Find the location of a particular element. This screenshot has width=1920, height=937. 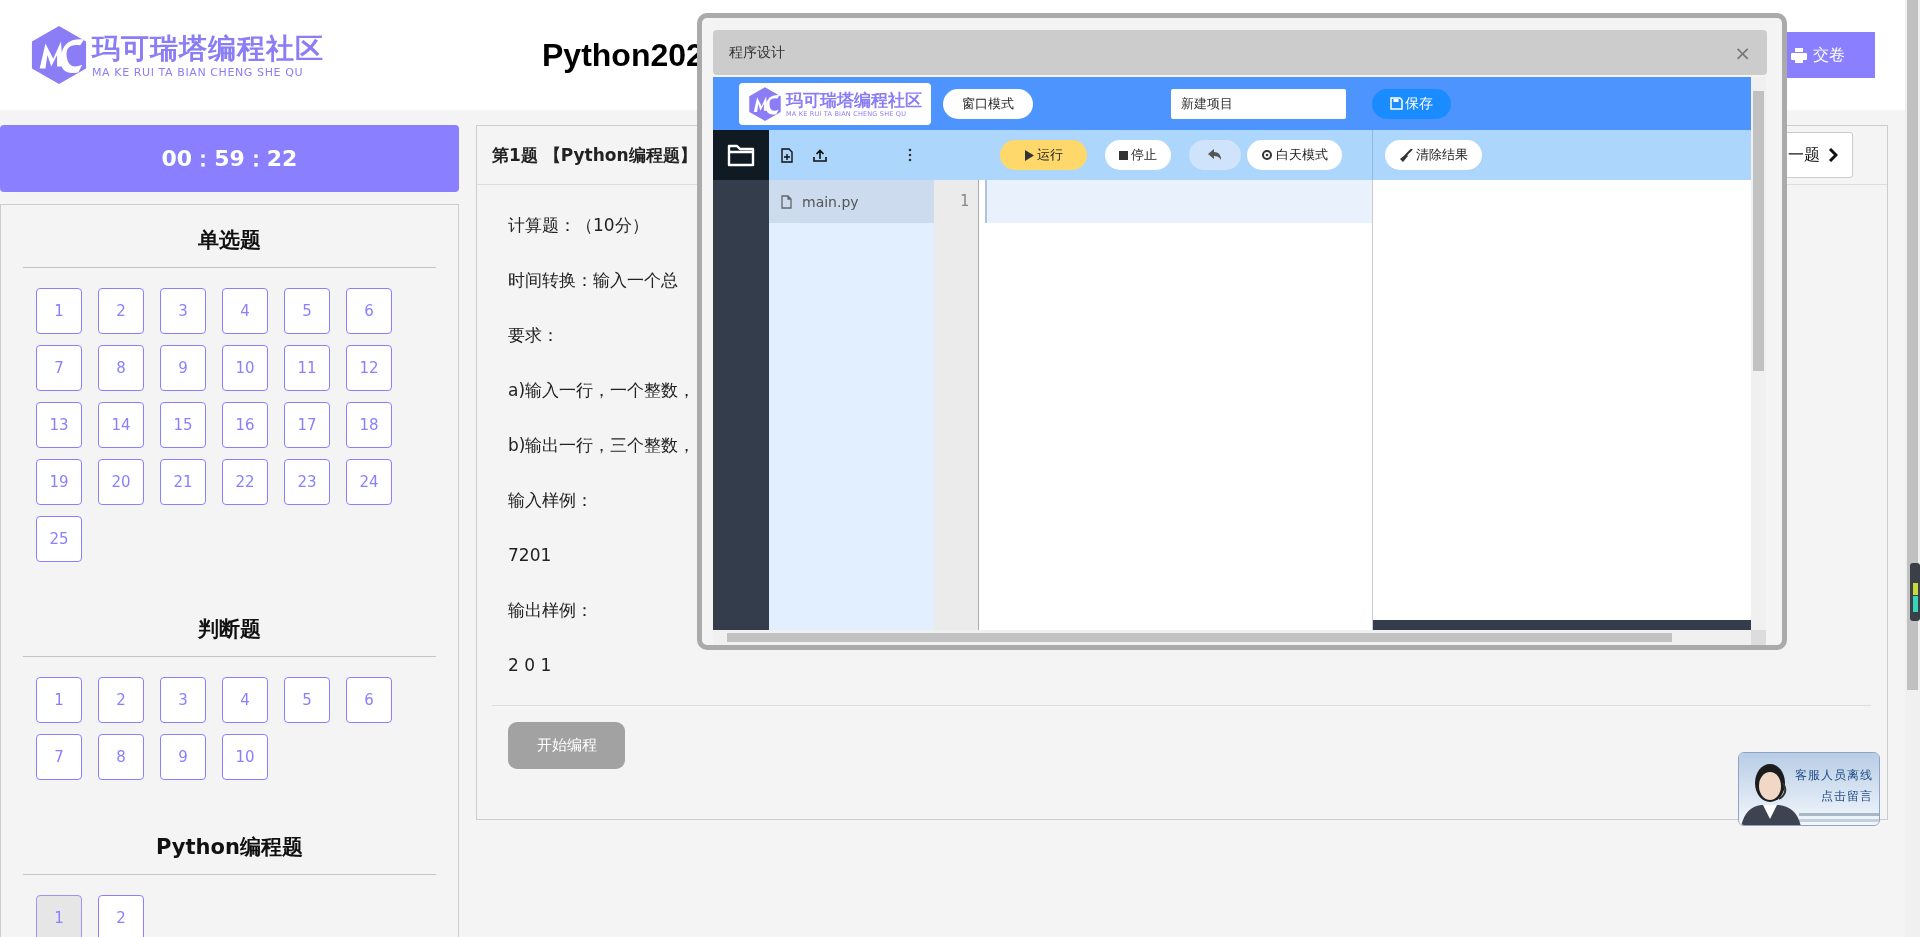

run-button: 运行 is located at coordinates (1043, 155).